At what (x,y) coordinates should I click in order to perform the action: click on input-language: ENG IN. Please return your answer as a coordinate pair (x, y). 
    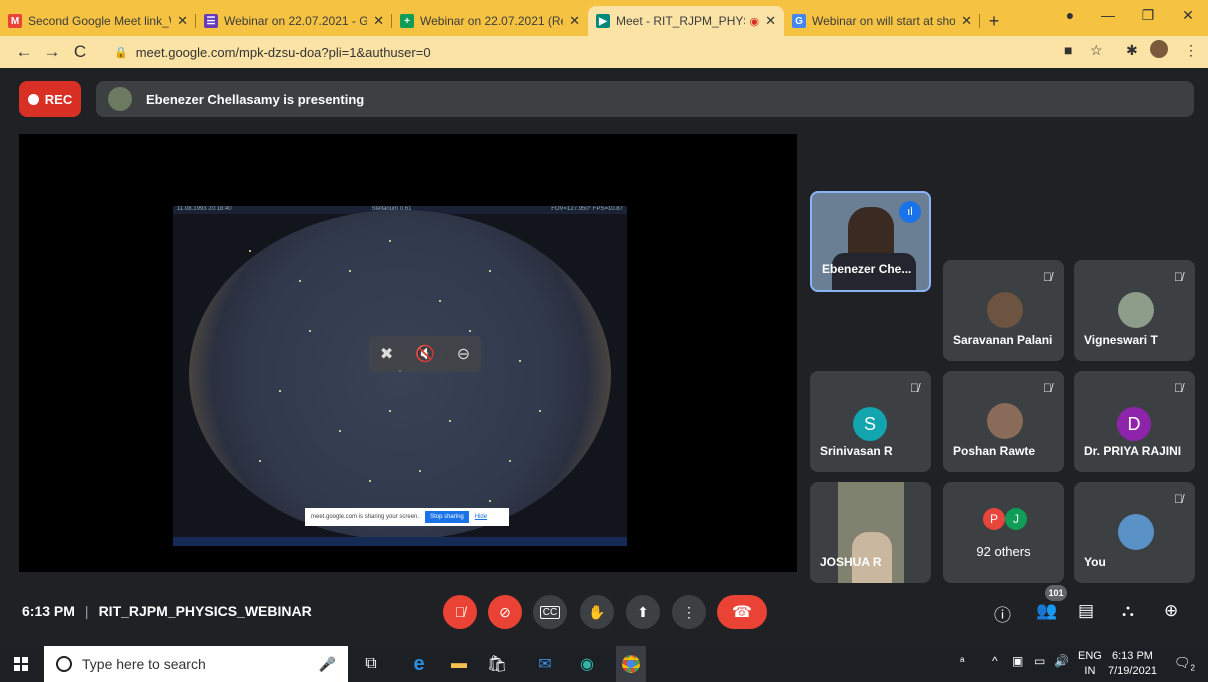
    Looking at the image, I should click on (1090, 664).